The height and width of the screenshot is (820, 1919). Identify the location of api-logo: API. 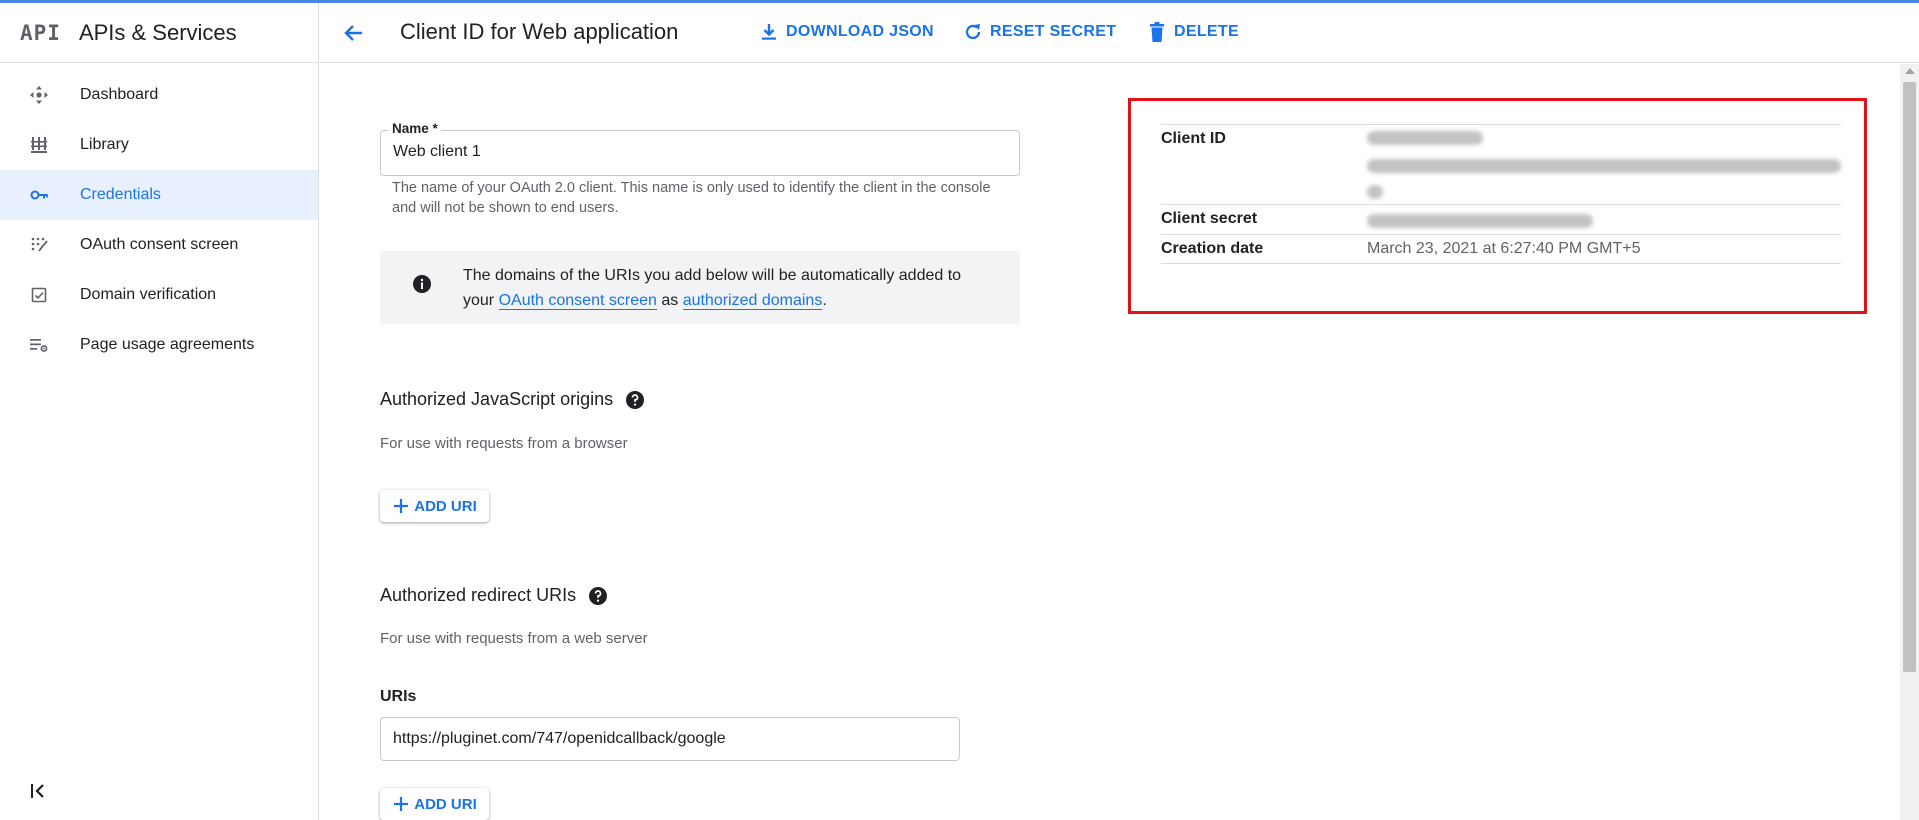
(40, 32).